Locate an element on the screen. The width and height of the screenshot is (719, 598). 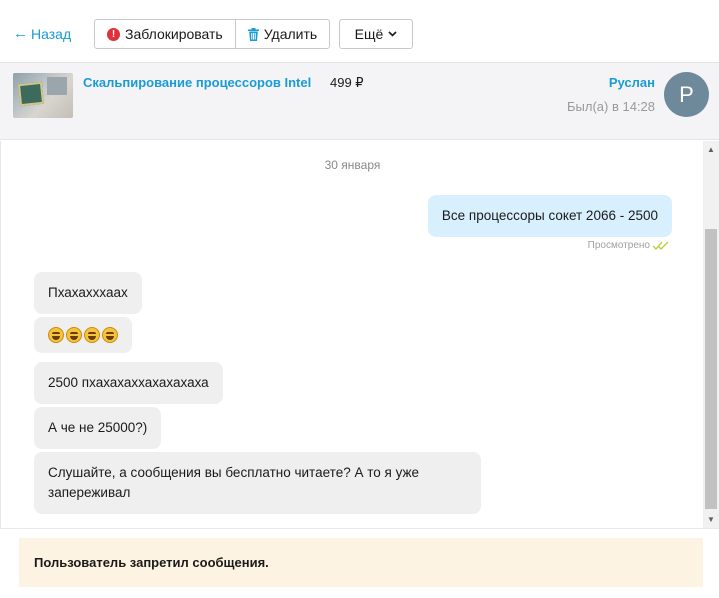
item-thumbnail is located at coordinates (43, 95).